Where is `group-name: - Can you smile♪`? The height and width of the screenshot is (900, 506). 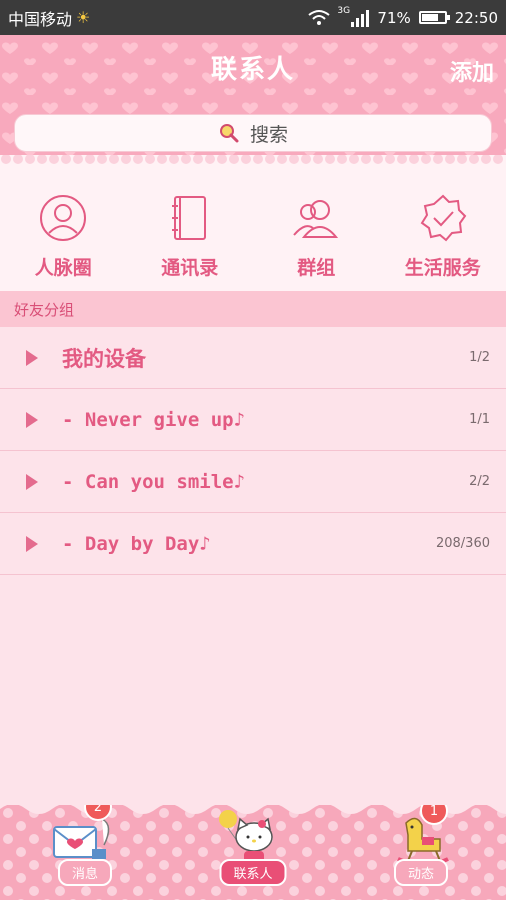
group-name: - Can you smile♪ is located at coordinates (154, 481).